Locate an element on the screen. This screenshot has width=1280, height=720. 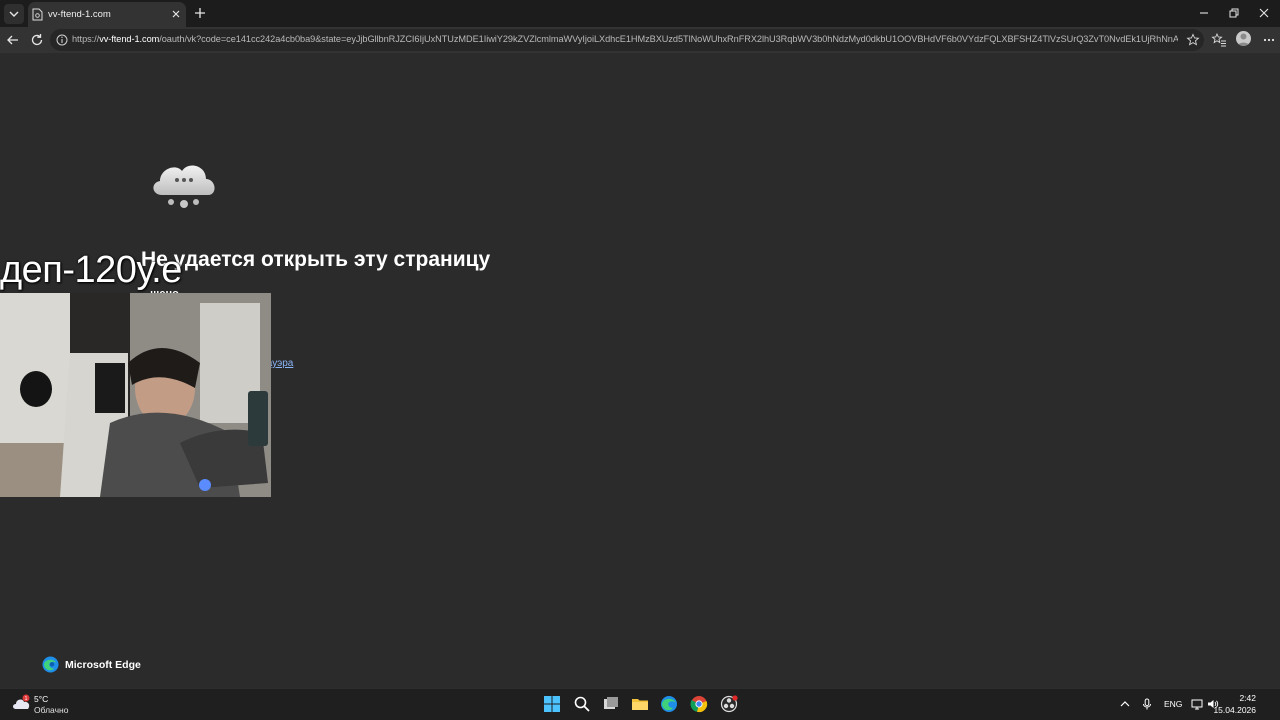
task-view-icon is located at coordinates (611, 704).